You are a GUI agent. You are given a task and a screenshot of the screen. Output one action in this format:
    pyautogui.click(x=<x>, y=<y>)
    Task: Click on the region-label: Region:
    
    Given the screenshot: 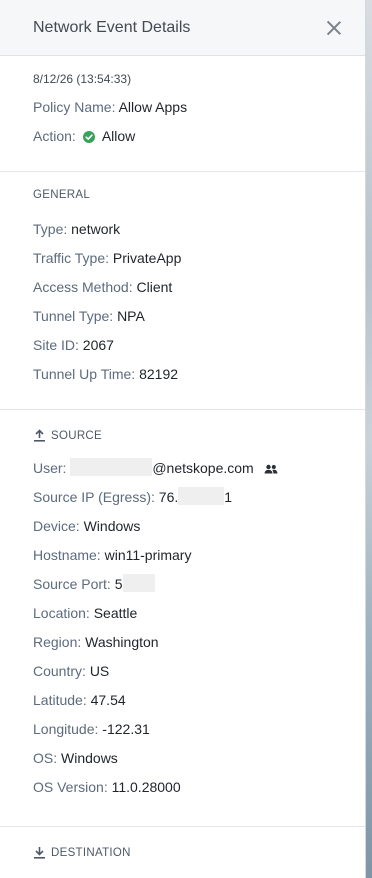 What is the action you would take?
    pyautogui.click(x=57, y=642)
    